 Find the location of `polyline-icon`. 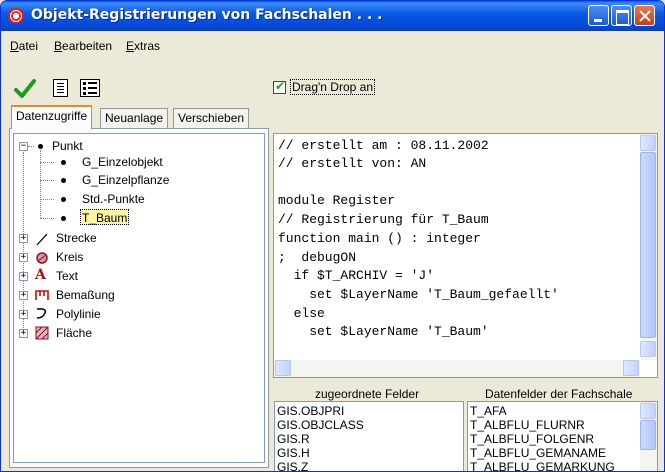

polyline-icon is located at coordinates (42, 313).